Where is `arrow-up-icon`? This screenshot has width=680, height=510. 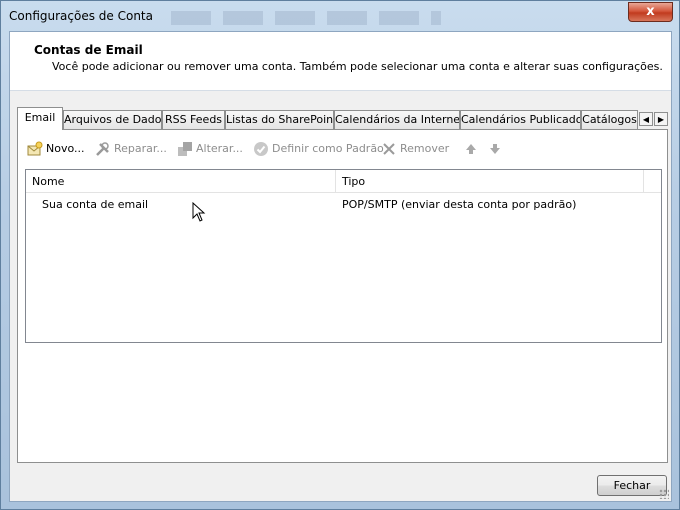 arrow-up-icon is located at coordinates (471, 149).